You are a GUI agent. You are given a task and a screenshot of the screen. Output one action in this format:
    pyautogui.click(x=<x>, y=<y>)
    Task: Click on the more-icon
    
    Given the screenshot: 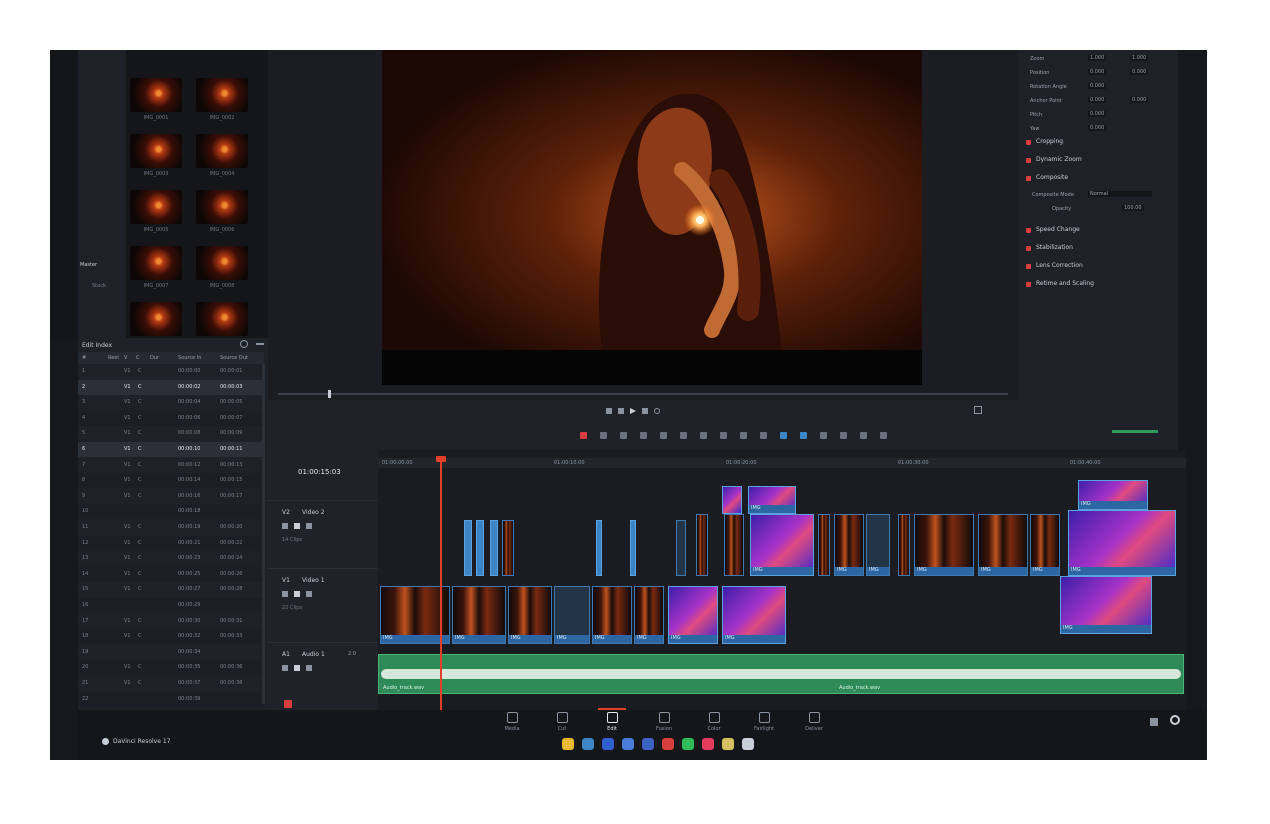 What is the action you would take?
    pyautogui.click(x=260, y=344)
    